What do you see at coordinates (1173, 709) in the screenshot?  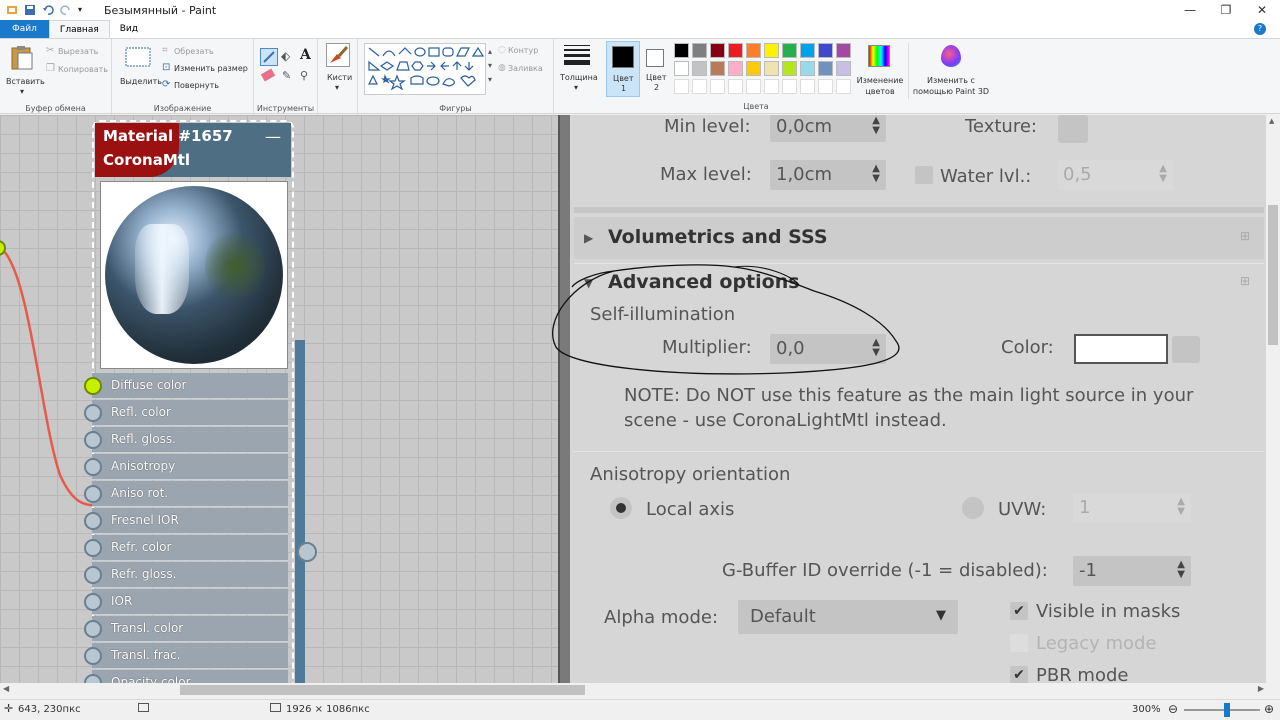 I see `zoom-out-icon: ⊖` at bounding box center [1173, 709].